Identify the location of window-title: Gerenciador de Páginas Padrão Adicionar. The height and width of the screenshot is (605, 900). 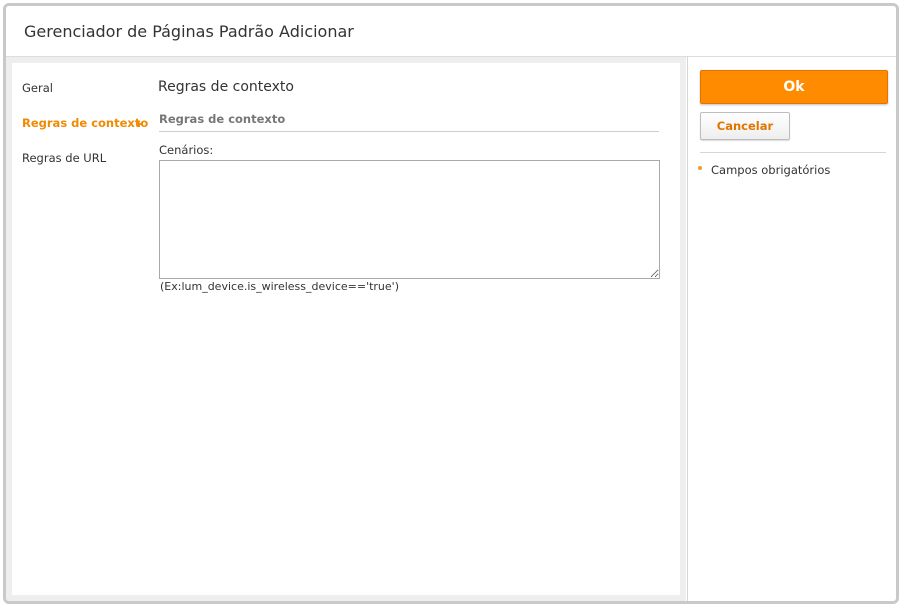
(189, 31).